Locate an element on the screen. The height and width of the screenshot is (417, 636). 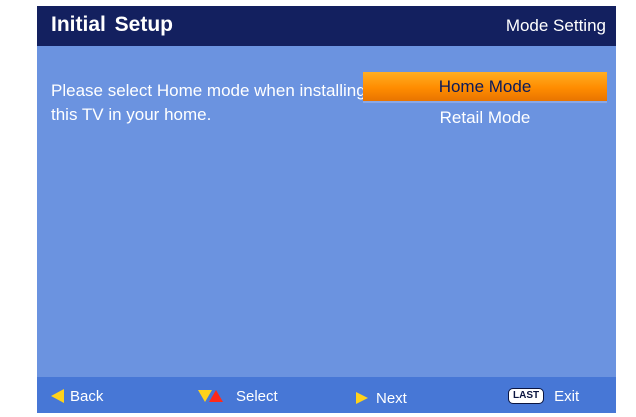
up-arrow-icon is located at coordinates (216, 396).